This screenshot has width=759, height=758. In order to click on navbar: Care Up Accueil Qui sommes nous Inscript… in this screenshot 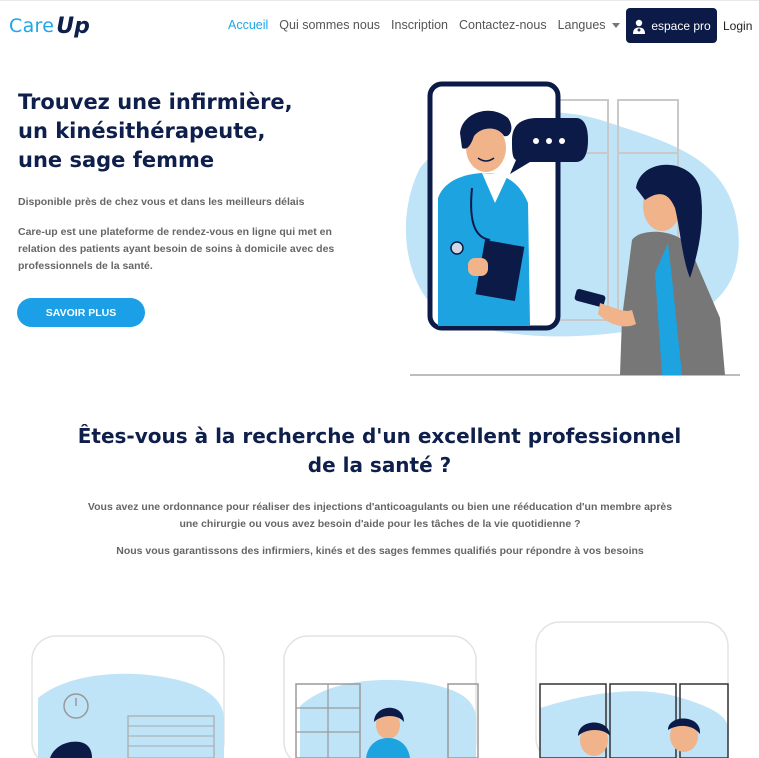, I will do `click(379, 25)`.